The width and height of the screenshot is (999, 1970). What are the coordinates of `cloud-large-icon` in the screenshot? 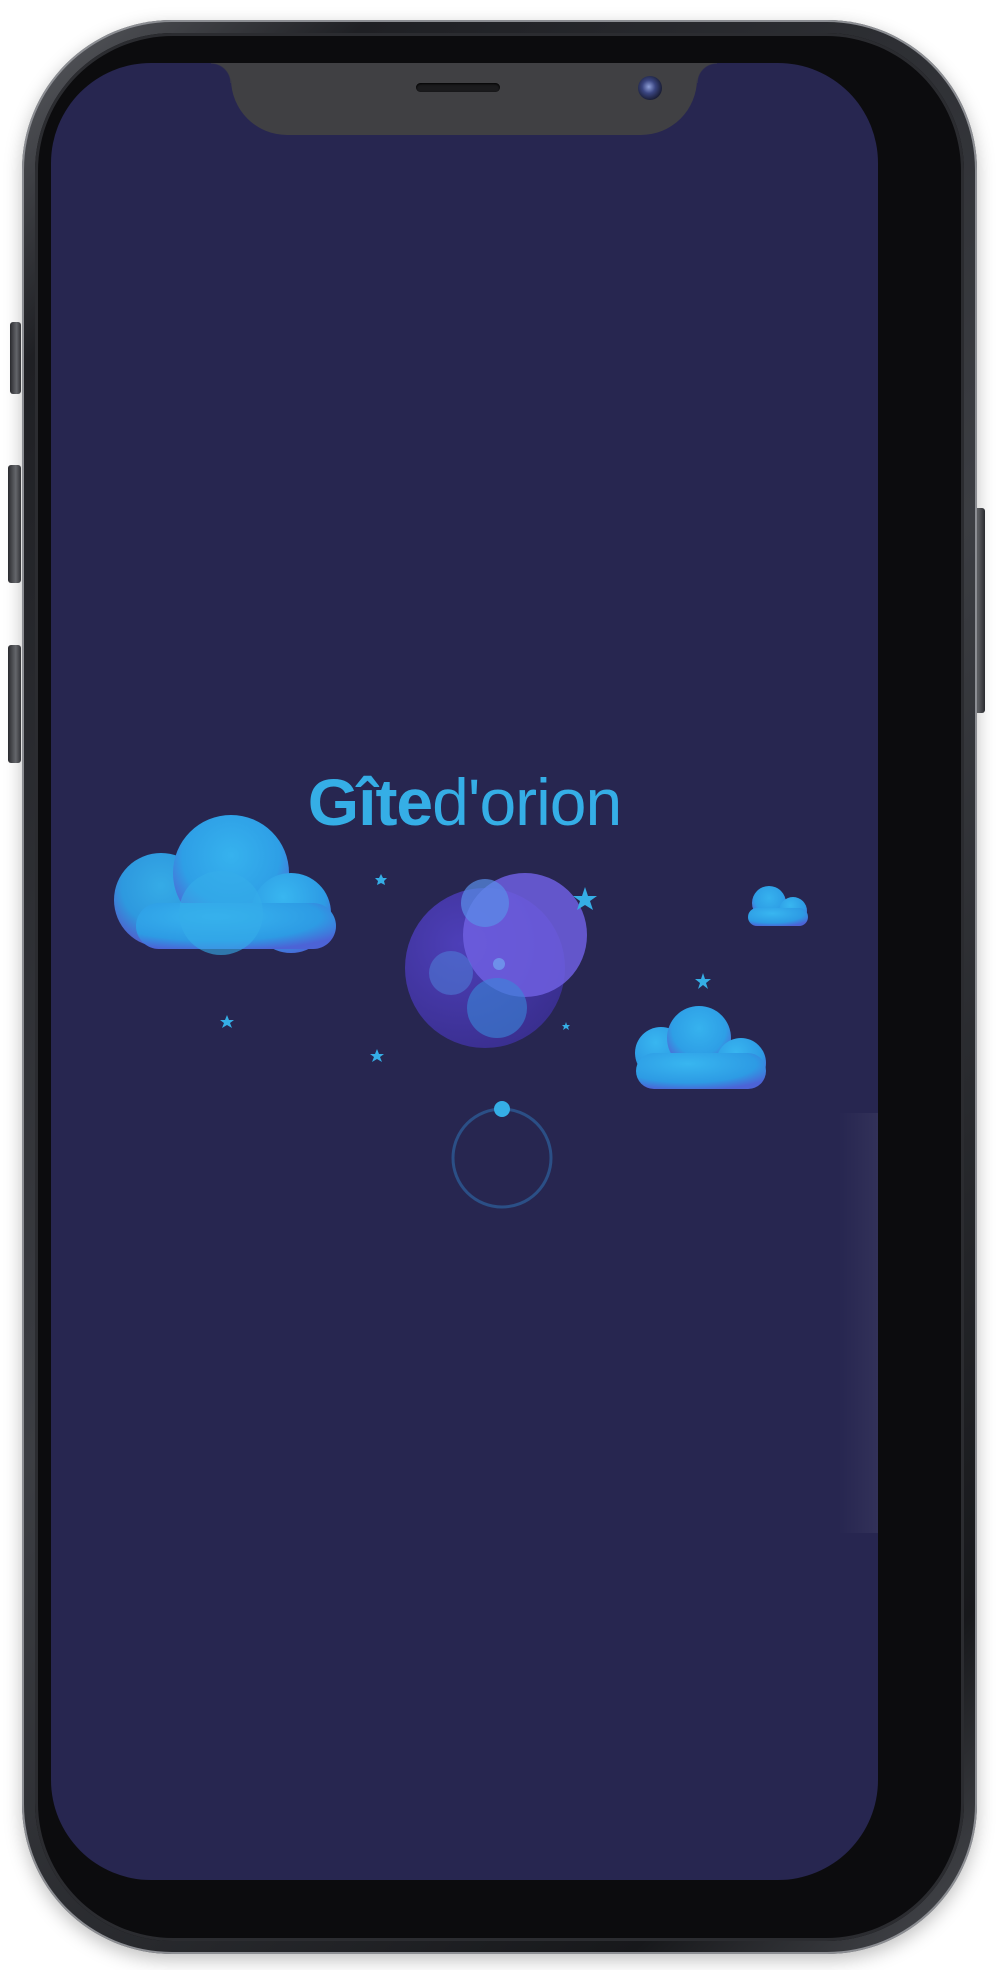 It's located at (225, 885).